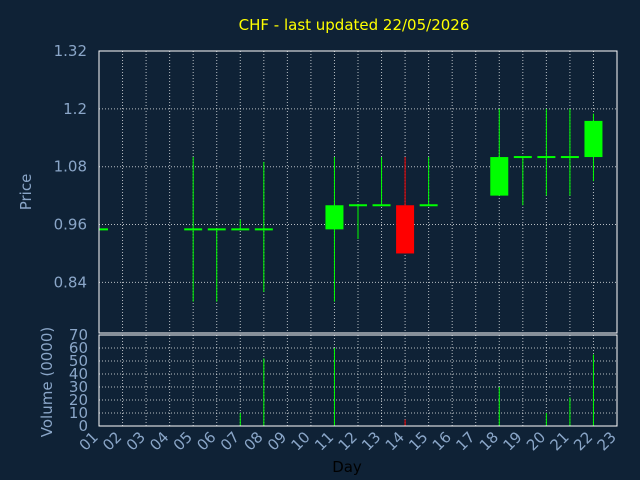 This screenshot has width=640, height=480. What do you see at coordinates (78, 335) in the screenshot?
I see `volume-tick-label: 70` at bounding box center [78, 335].